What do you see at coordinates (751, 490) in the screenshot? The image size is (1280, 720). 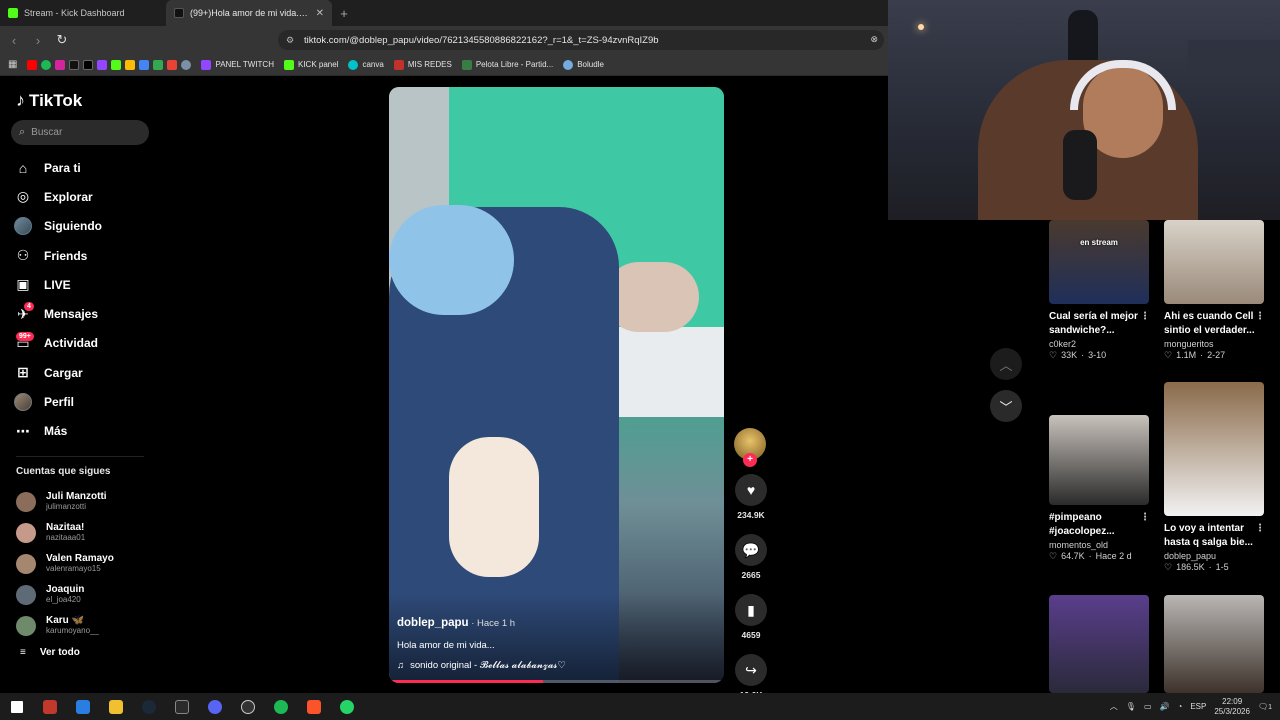 I see `heart-icon: ♥` at bounding box center [751, 490].